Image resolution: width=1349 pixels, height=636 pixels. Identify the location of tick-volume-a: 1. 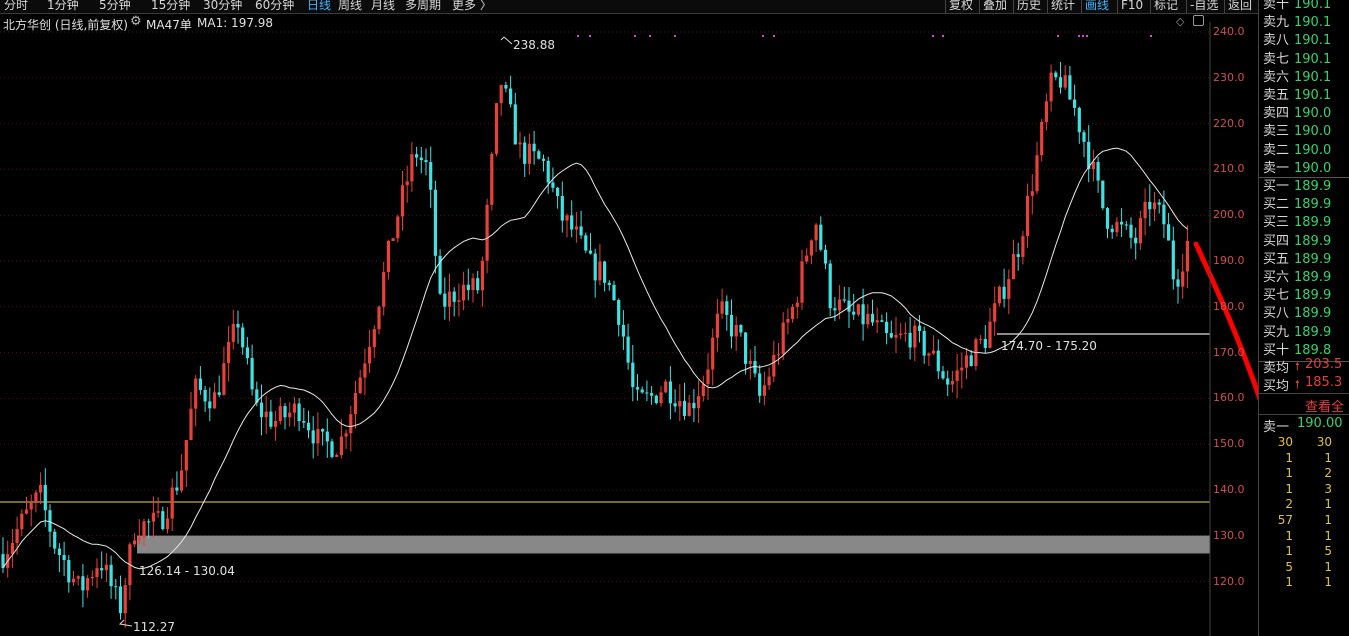
(1289, 535).